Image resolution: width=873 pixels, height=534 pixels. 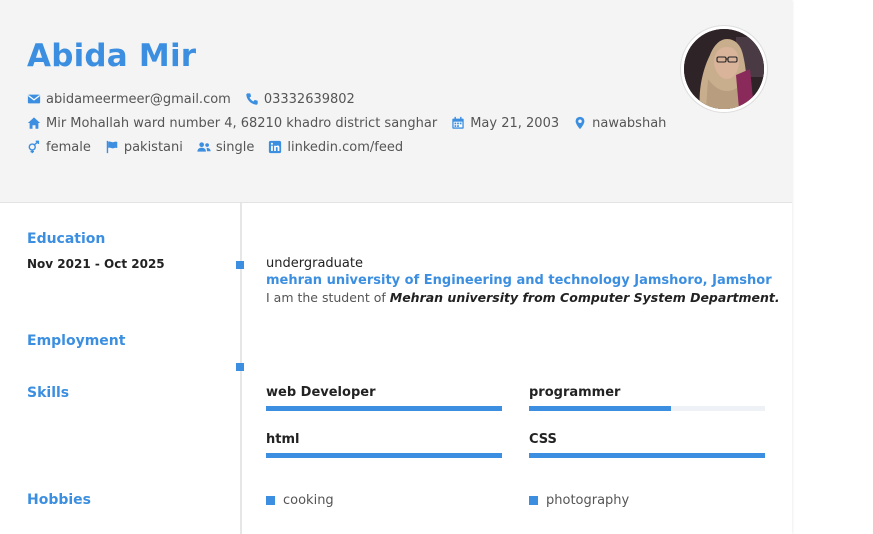 What do you see at coordinates (515, 123) in the screenshot?
I see `birthdate-text: May 21, 2003` at bounding box center [515, 123].